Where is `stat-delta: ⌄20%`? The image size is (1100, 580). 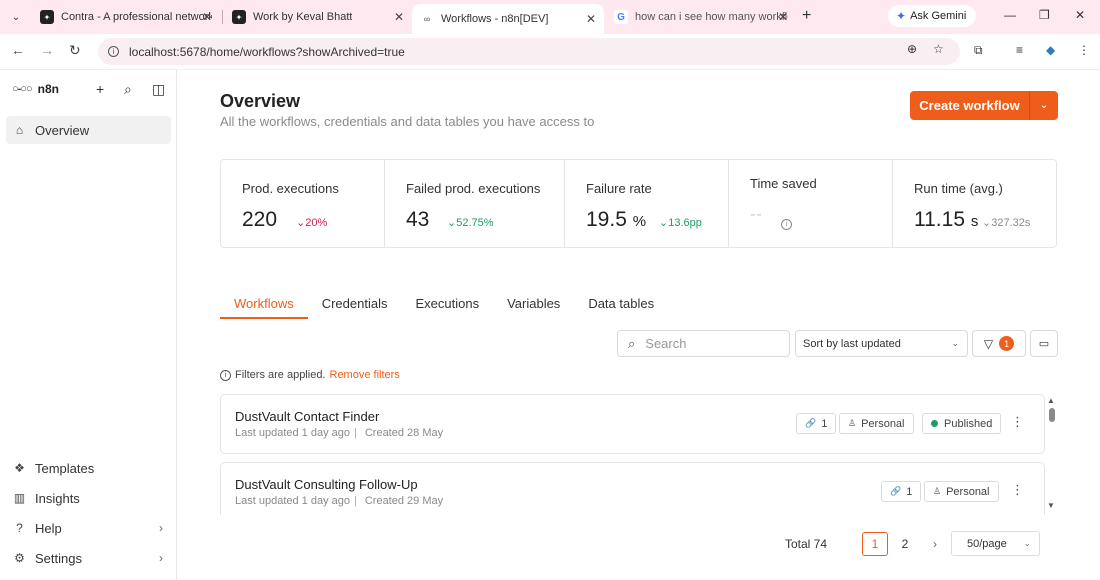
stat-delta: ⌄20% is located at coordinates (312, 223).